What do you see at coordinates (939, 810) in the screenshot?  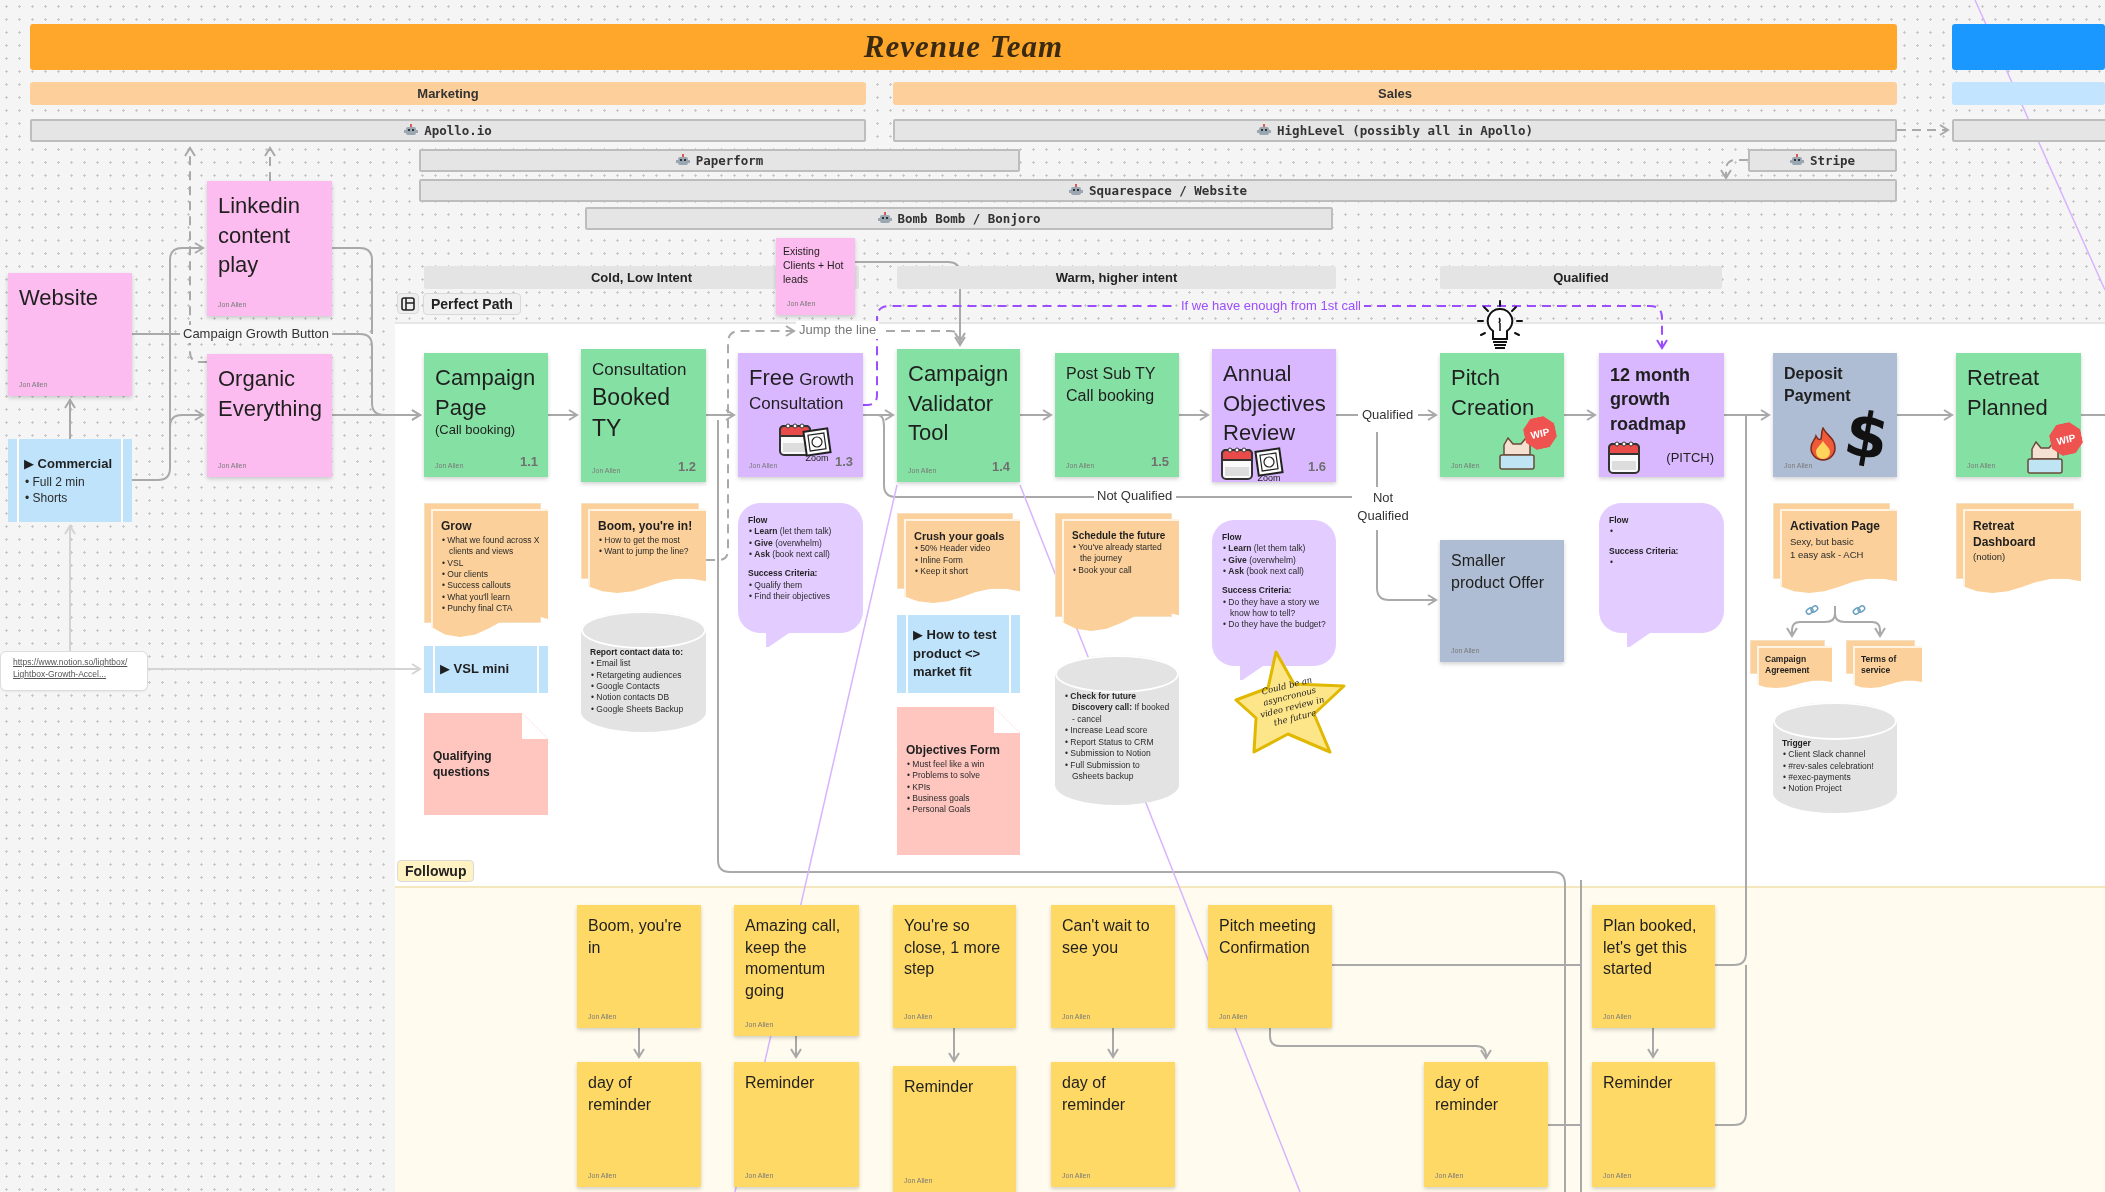 I see `bullet-item: • Personal Goals` at bounding box center [939, 810].